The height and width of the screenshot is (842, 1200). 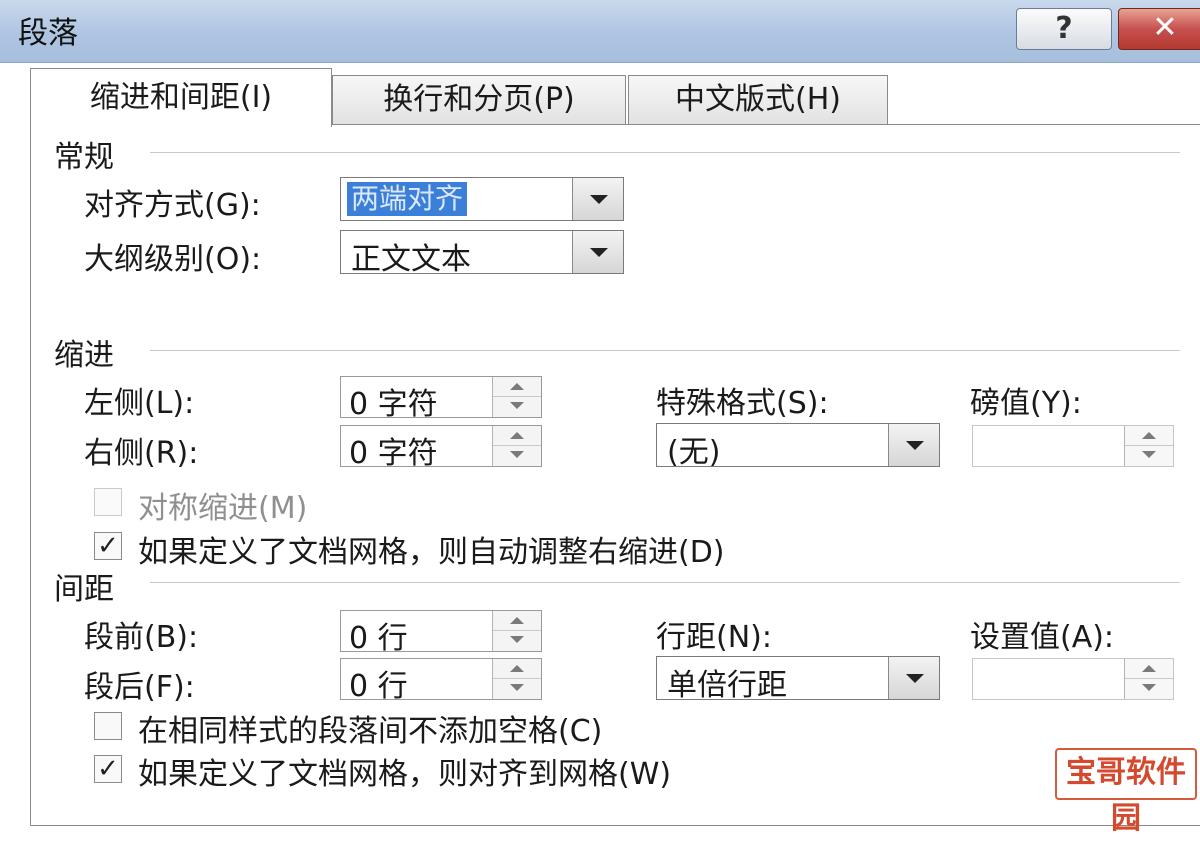 What do you see at coordinates (108, 502) in the screenshot?
I see `mirror-indent-checkbox` at bounding box center [108, 502].